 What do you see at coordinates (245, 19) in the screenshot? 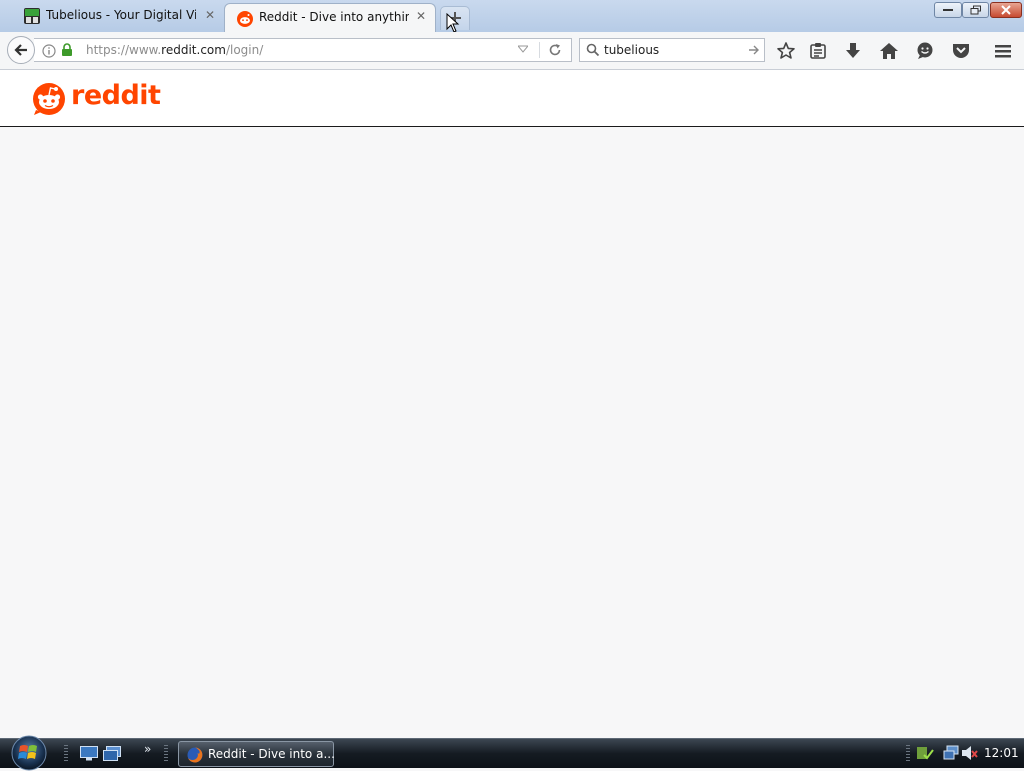
I see `reddit-favicon-icon` at bounding box center [245, 19].